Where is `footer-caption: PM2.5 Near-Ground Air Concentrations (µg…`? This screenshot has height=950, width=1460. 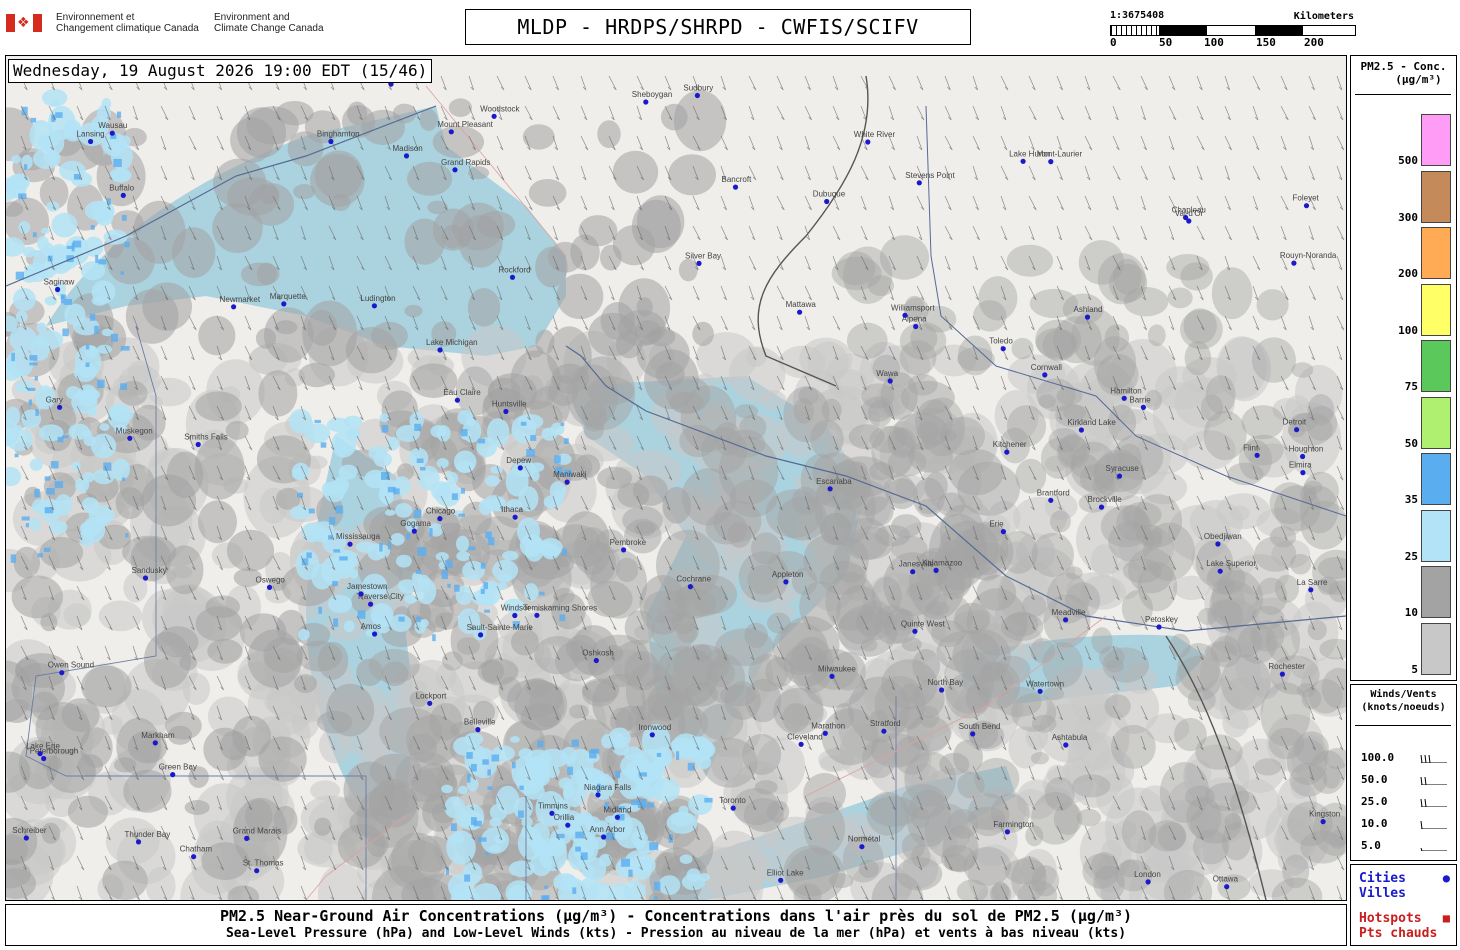
footer-caption: PM2.5 Near-Ground Air Concentrations (µg… is located at coordinates (676, 925).